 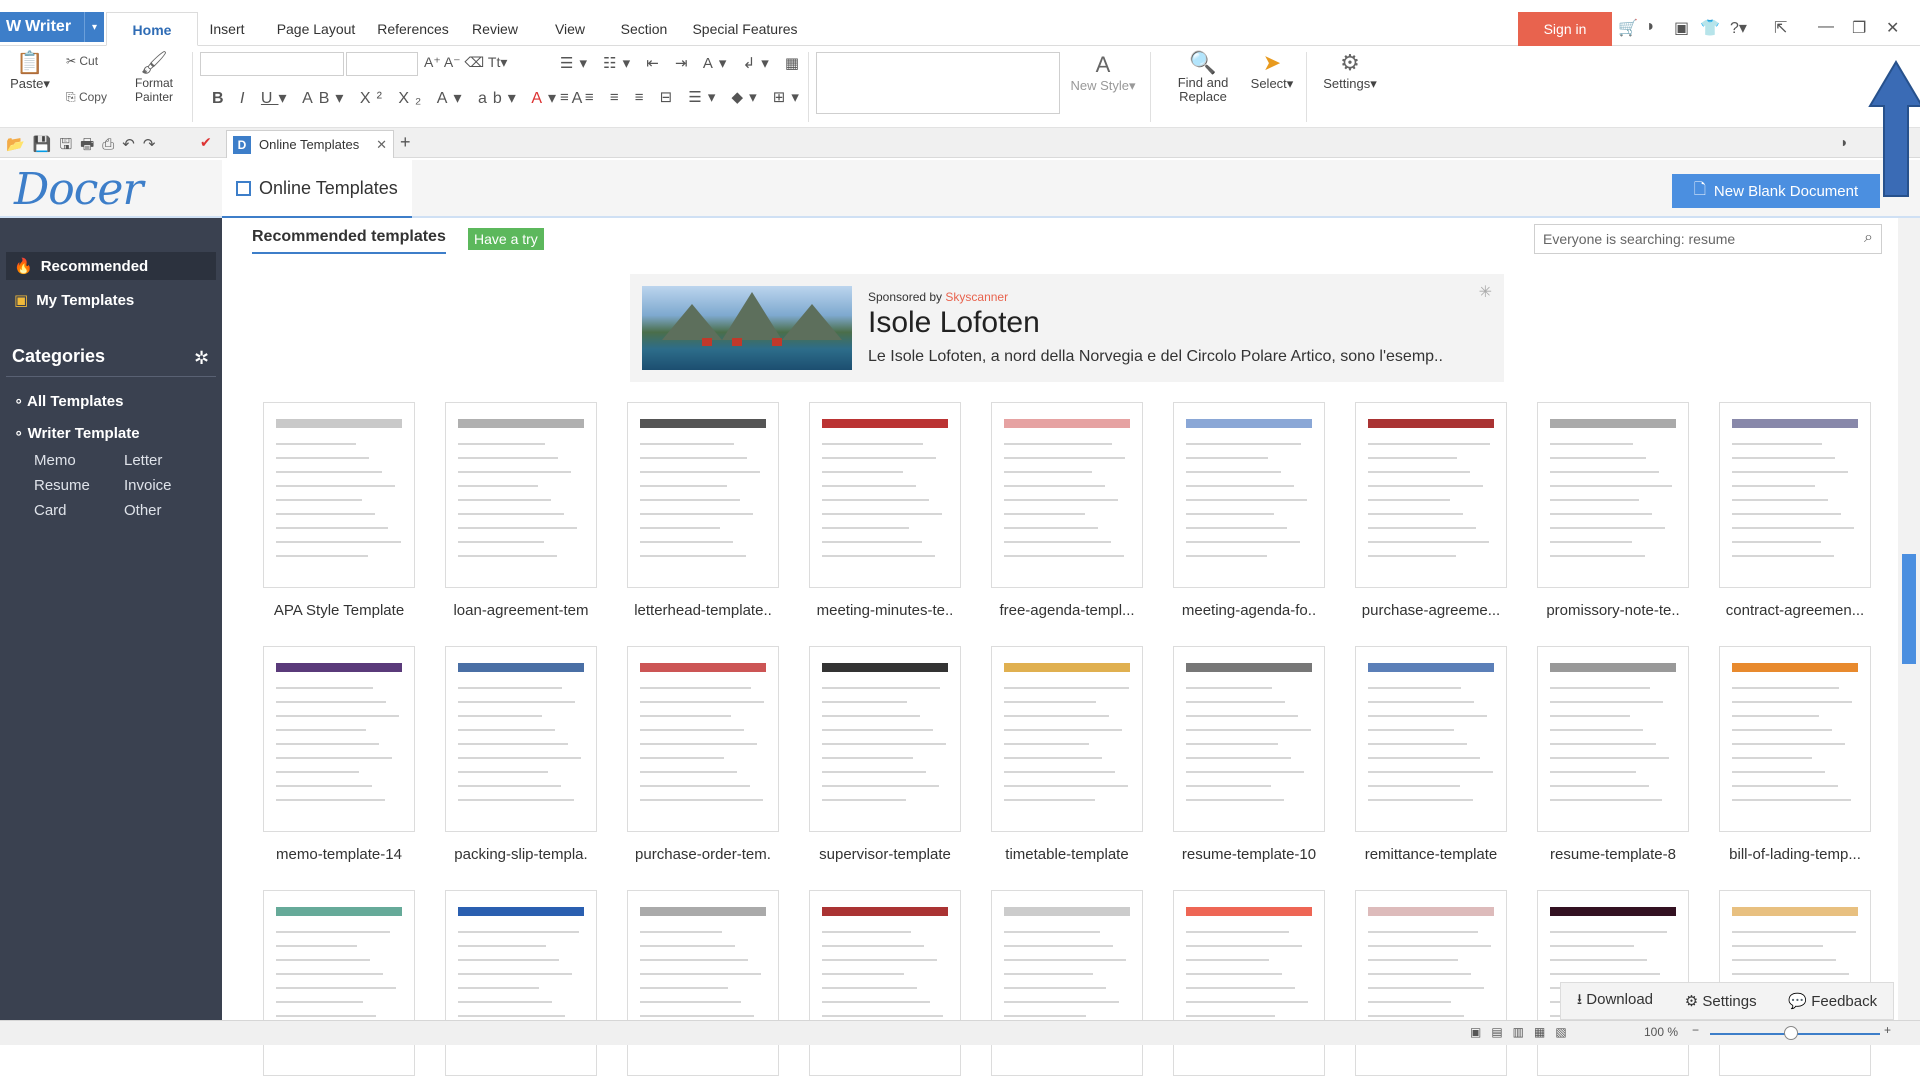 What do you see at coordinates (1826, 27) in the screenshot?
I see `minimize-icon: —` at bounding box center [1826, 27].